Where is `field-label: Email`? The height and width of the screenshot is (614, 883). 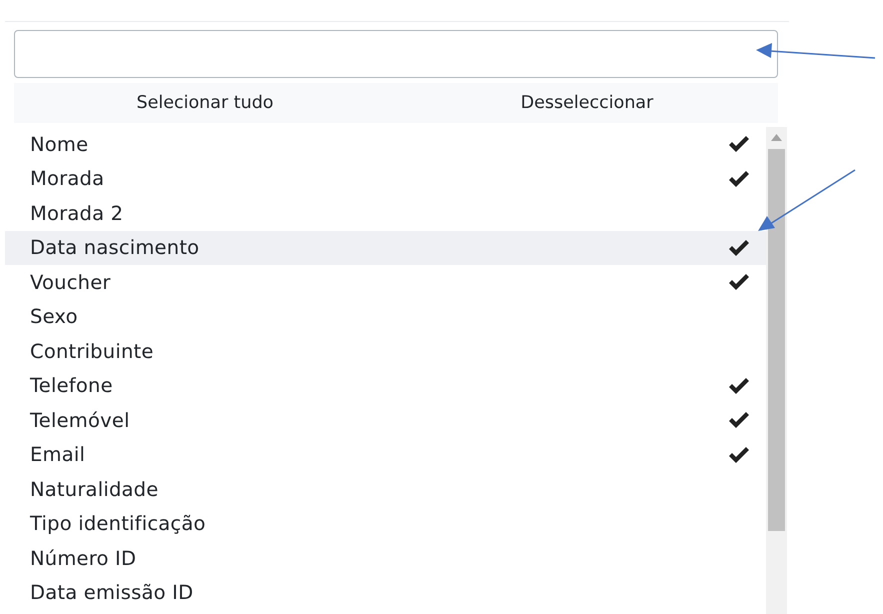 field-label: Email is located at coordinates (58, 455).